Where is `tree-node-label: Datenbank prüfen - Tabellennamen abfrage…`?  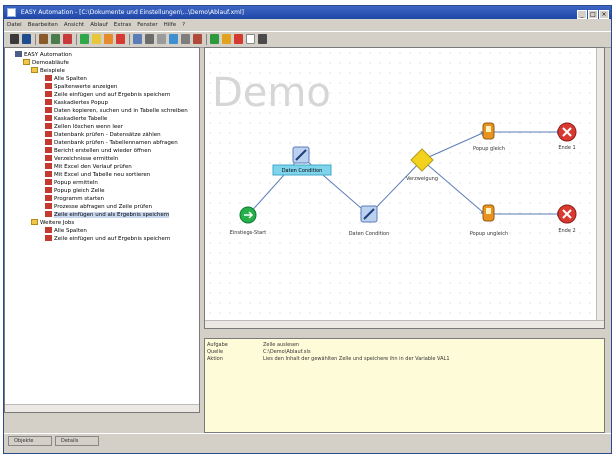 tree-node-label: Datenbank prüfen - Tabellennamen abfrage… is located at coordinates (116, 143).